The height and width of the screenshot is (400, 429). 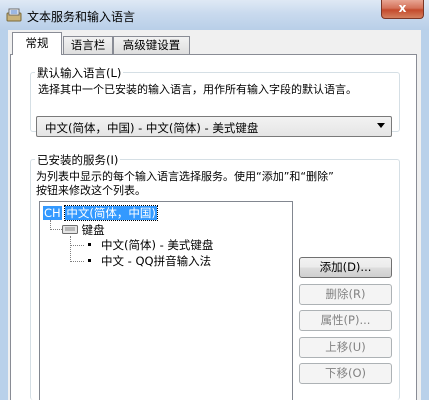 I want to click on tree-item-service-label: 中文 - QQ拼音输入法, so click(x=156, y=261).